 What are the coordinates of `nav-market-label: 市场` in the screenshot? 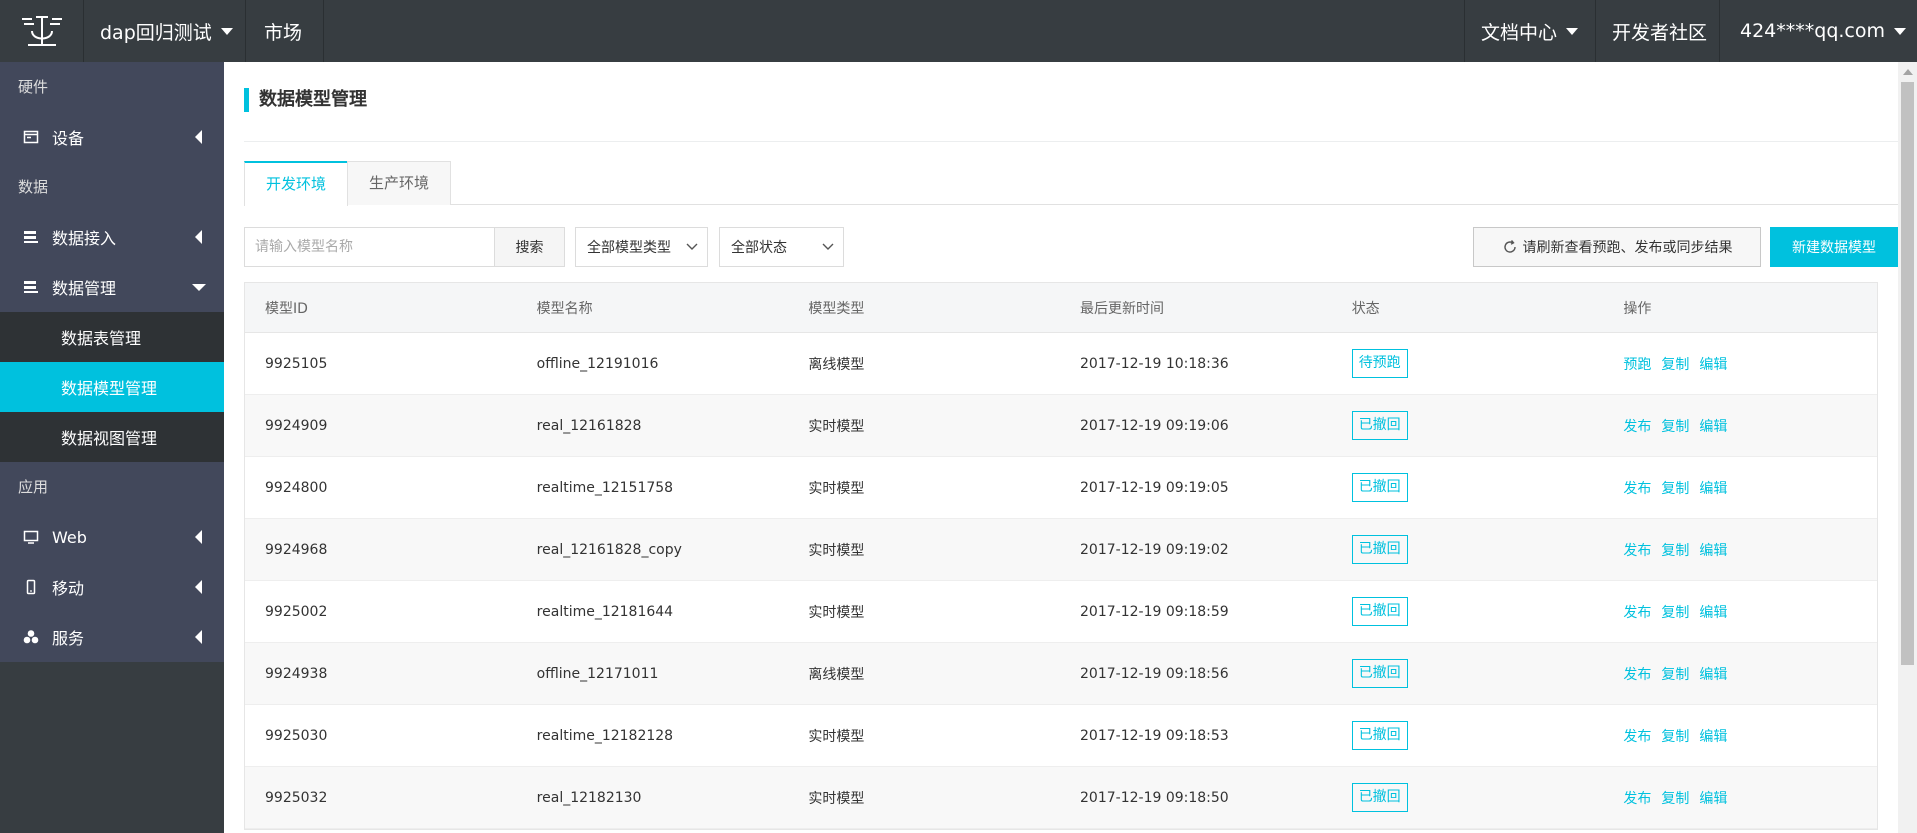 It's located at (283, 32).